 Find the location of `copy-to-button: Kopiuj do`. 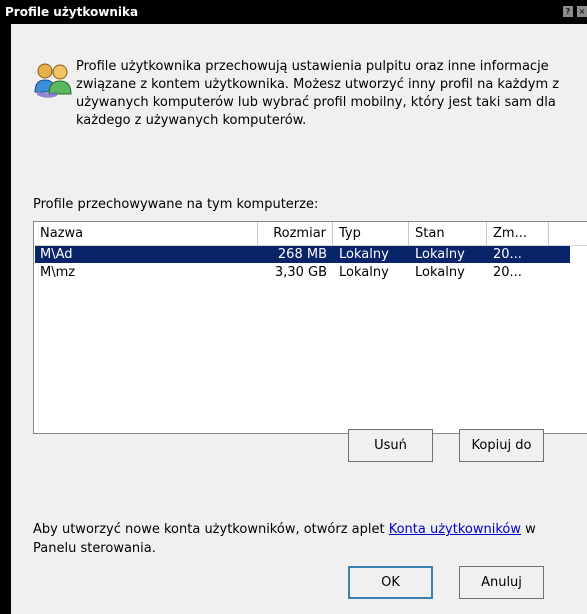

copy-to-button: Kopiuj do is located at coordinates (501, 445).